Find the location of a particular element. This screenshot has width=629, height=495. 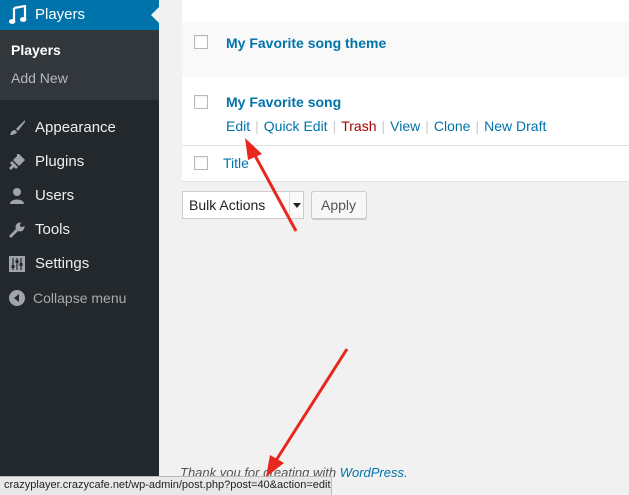

dropdown-arrow is located at coordinates (296, 205).